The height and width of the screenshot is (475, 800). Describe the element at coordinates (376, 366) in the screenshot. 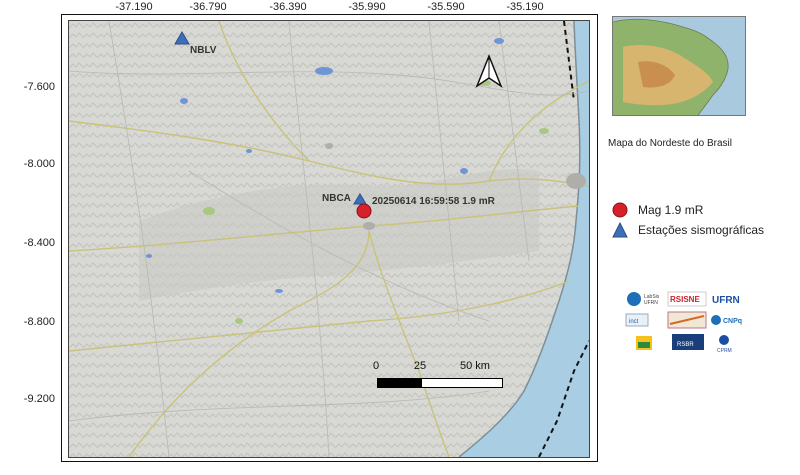

I see `scale-label-0: 0` at that location.